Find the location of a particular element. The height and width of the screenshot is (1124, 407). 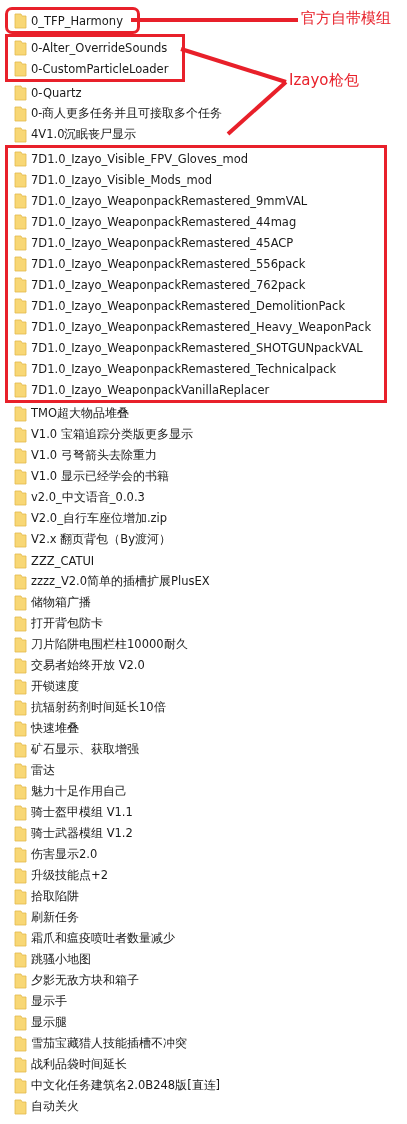

folder-name: 快速堆叠 is located at coordinates (55, 728).